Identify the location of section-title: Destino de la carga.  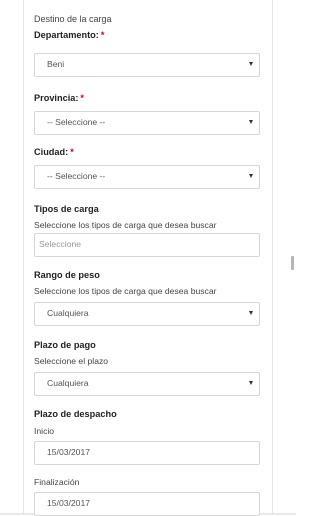
(73, 19).